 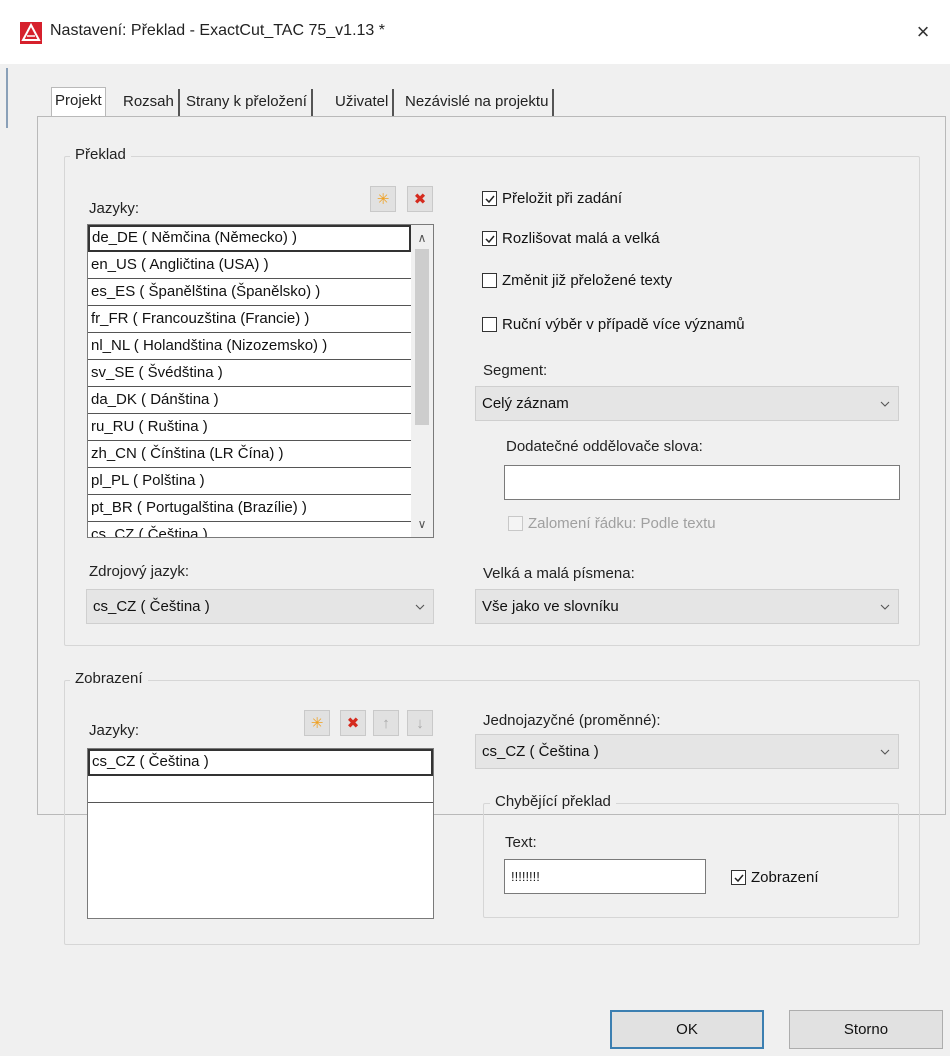 I want to click on missing-text-input: !!!!!!!!, so click(x=605, y=876).